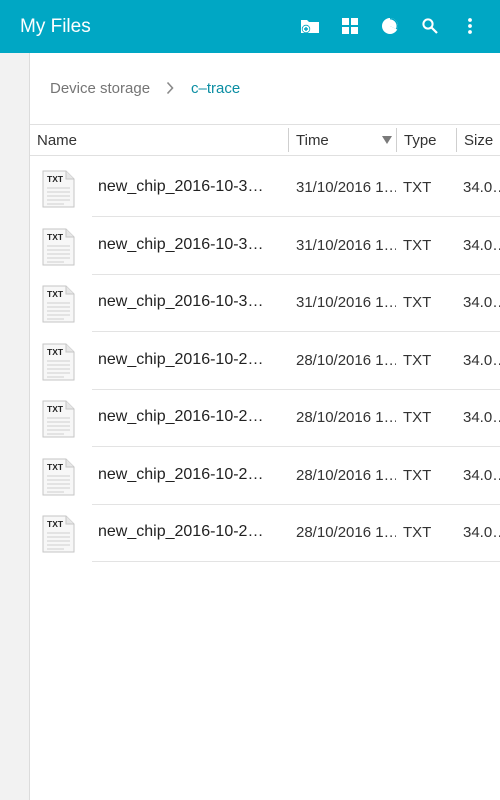  What do you see at coordinates (350, 26) in the screenshot?
I see `grid-view-icon` at bounding box center [350, 26].